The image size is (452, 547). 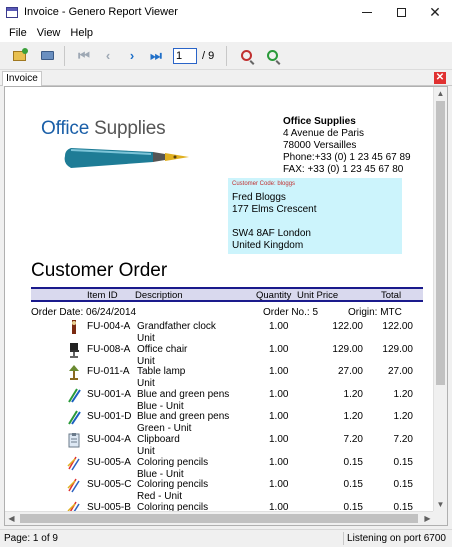 I want to click on menu-file: File, so click(x=18, y=33).